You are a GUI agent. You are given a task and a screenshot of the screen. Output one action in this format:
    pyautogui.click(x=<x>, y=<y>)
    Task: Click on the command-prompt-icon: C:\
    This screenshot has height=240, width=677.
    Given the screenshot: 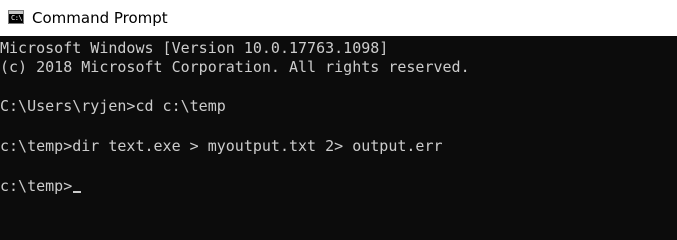 What is the action you would take?
    pyautogui.click(x=16, y=17)
    